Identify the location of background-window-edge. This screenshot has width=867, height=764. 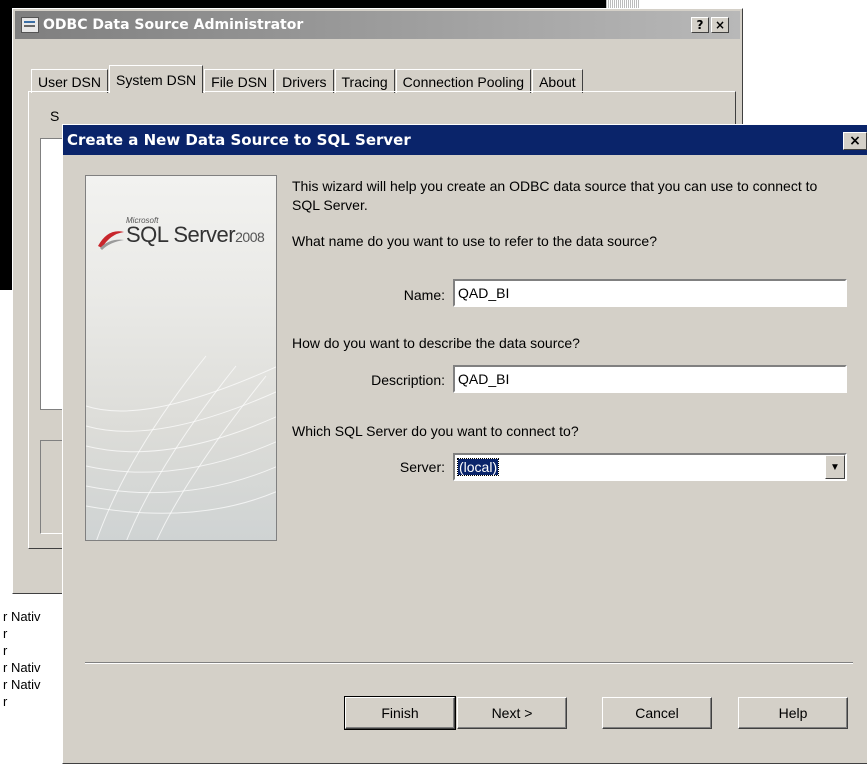
(6, 145).